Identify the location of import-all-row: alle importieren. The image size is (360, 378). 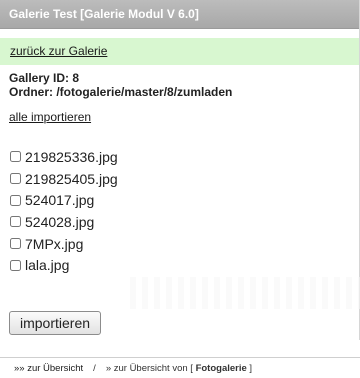
(179, 111).